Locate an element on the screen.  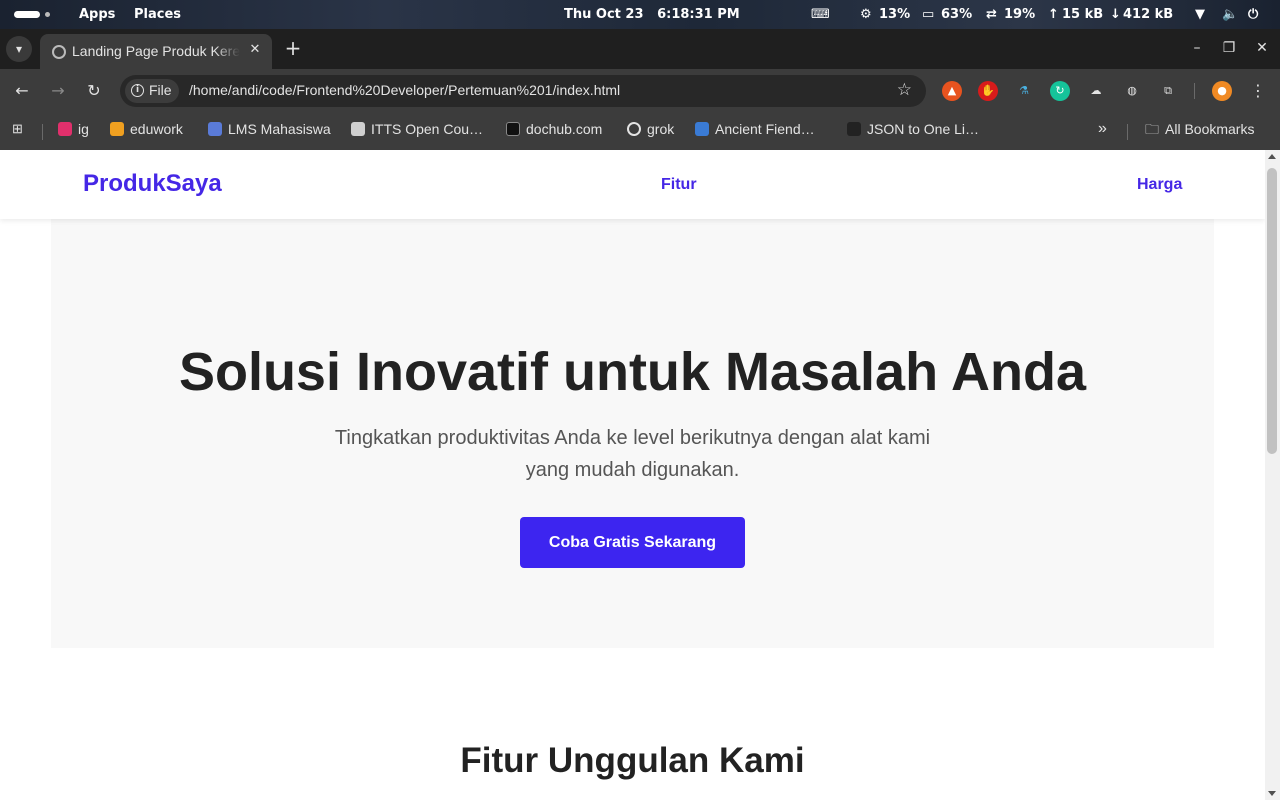
tab-search-button: ▾ is located at coordinates (19, 49).